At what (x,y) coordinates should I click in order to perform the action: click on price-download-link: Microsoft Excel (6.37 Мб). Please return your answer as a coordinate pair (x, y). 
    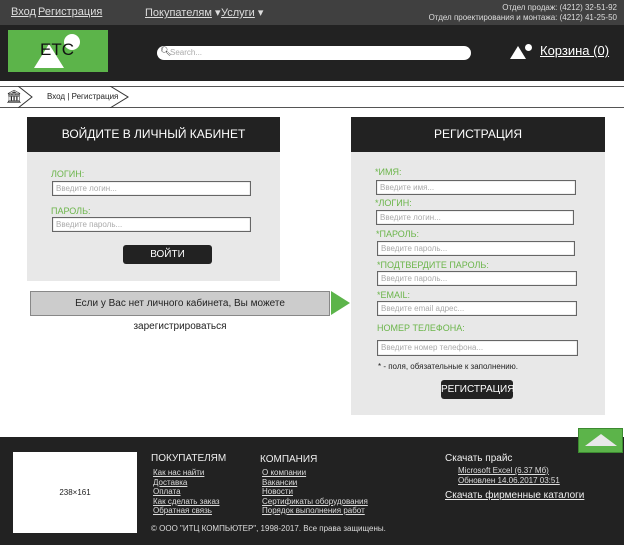
    Looking at the image, I should click on (521, 471).